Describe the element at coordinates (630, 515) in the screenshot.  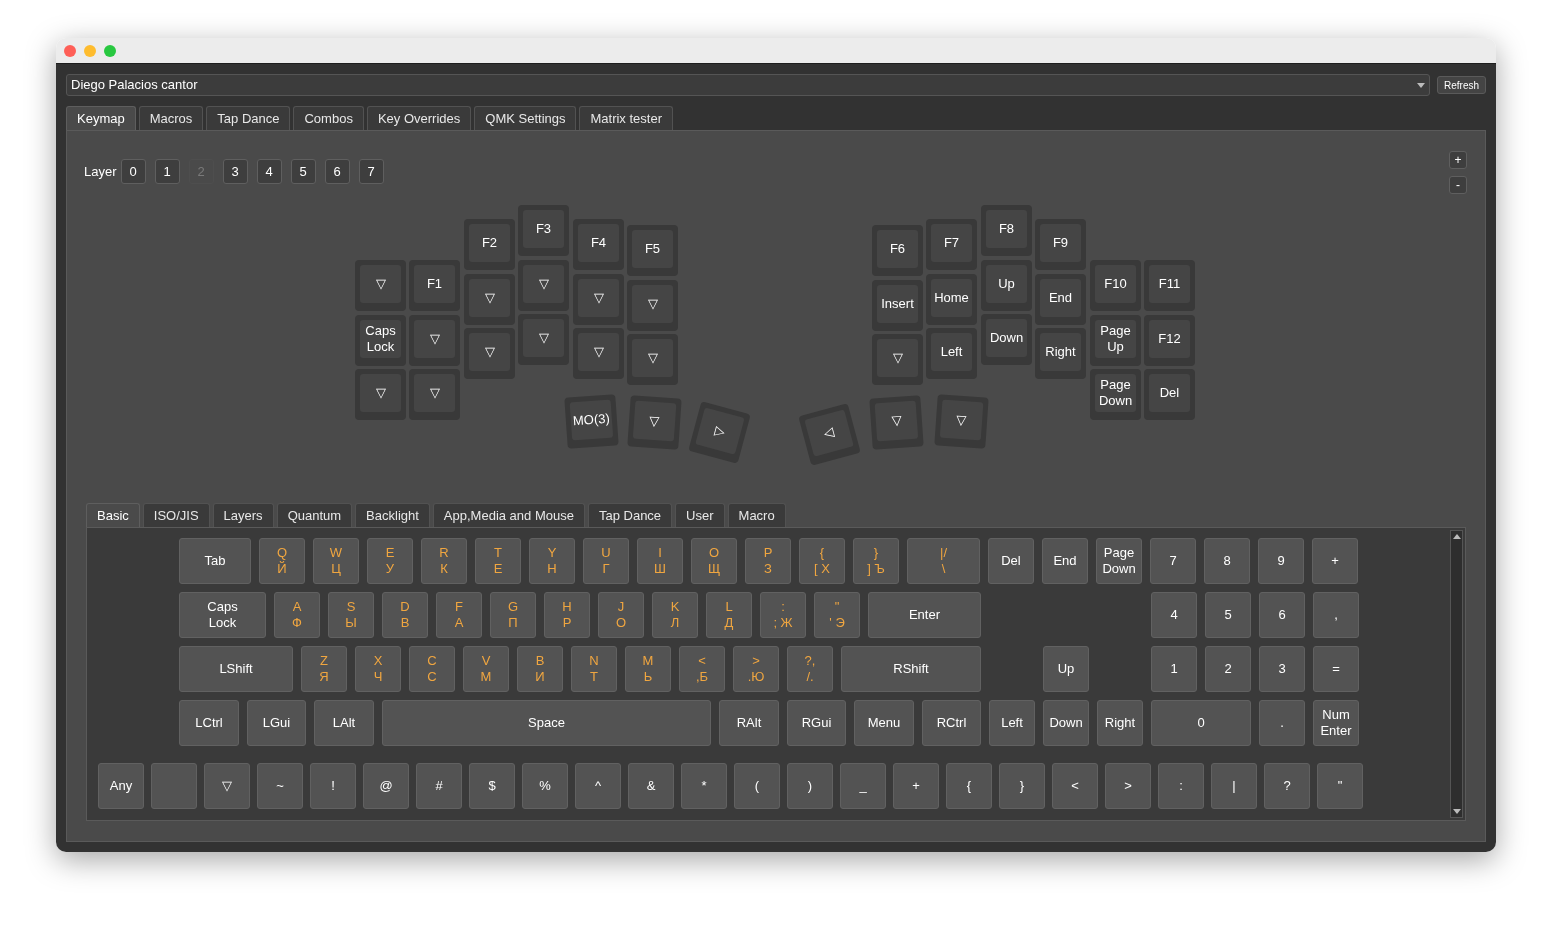
I see `tab: Tap Dance` at that location.